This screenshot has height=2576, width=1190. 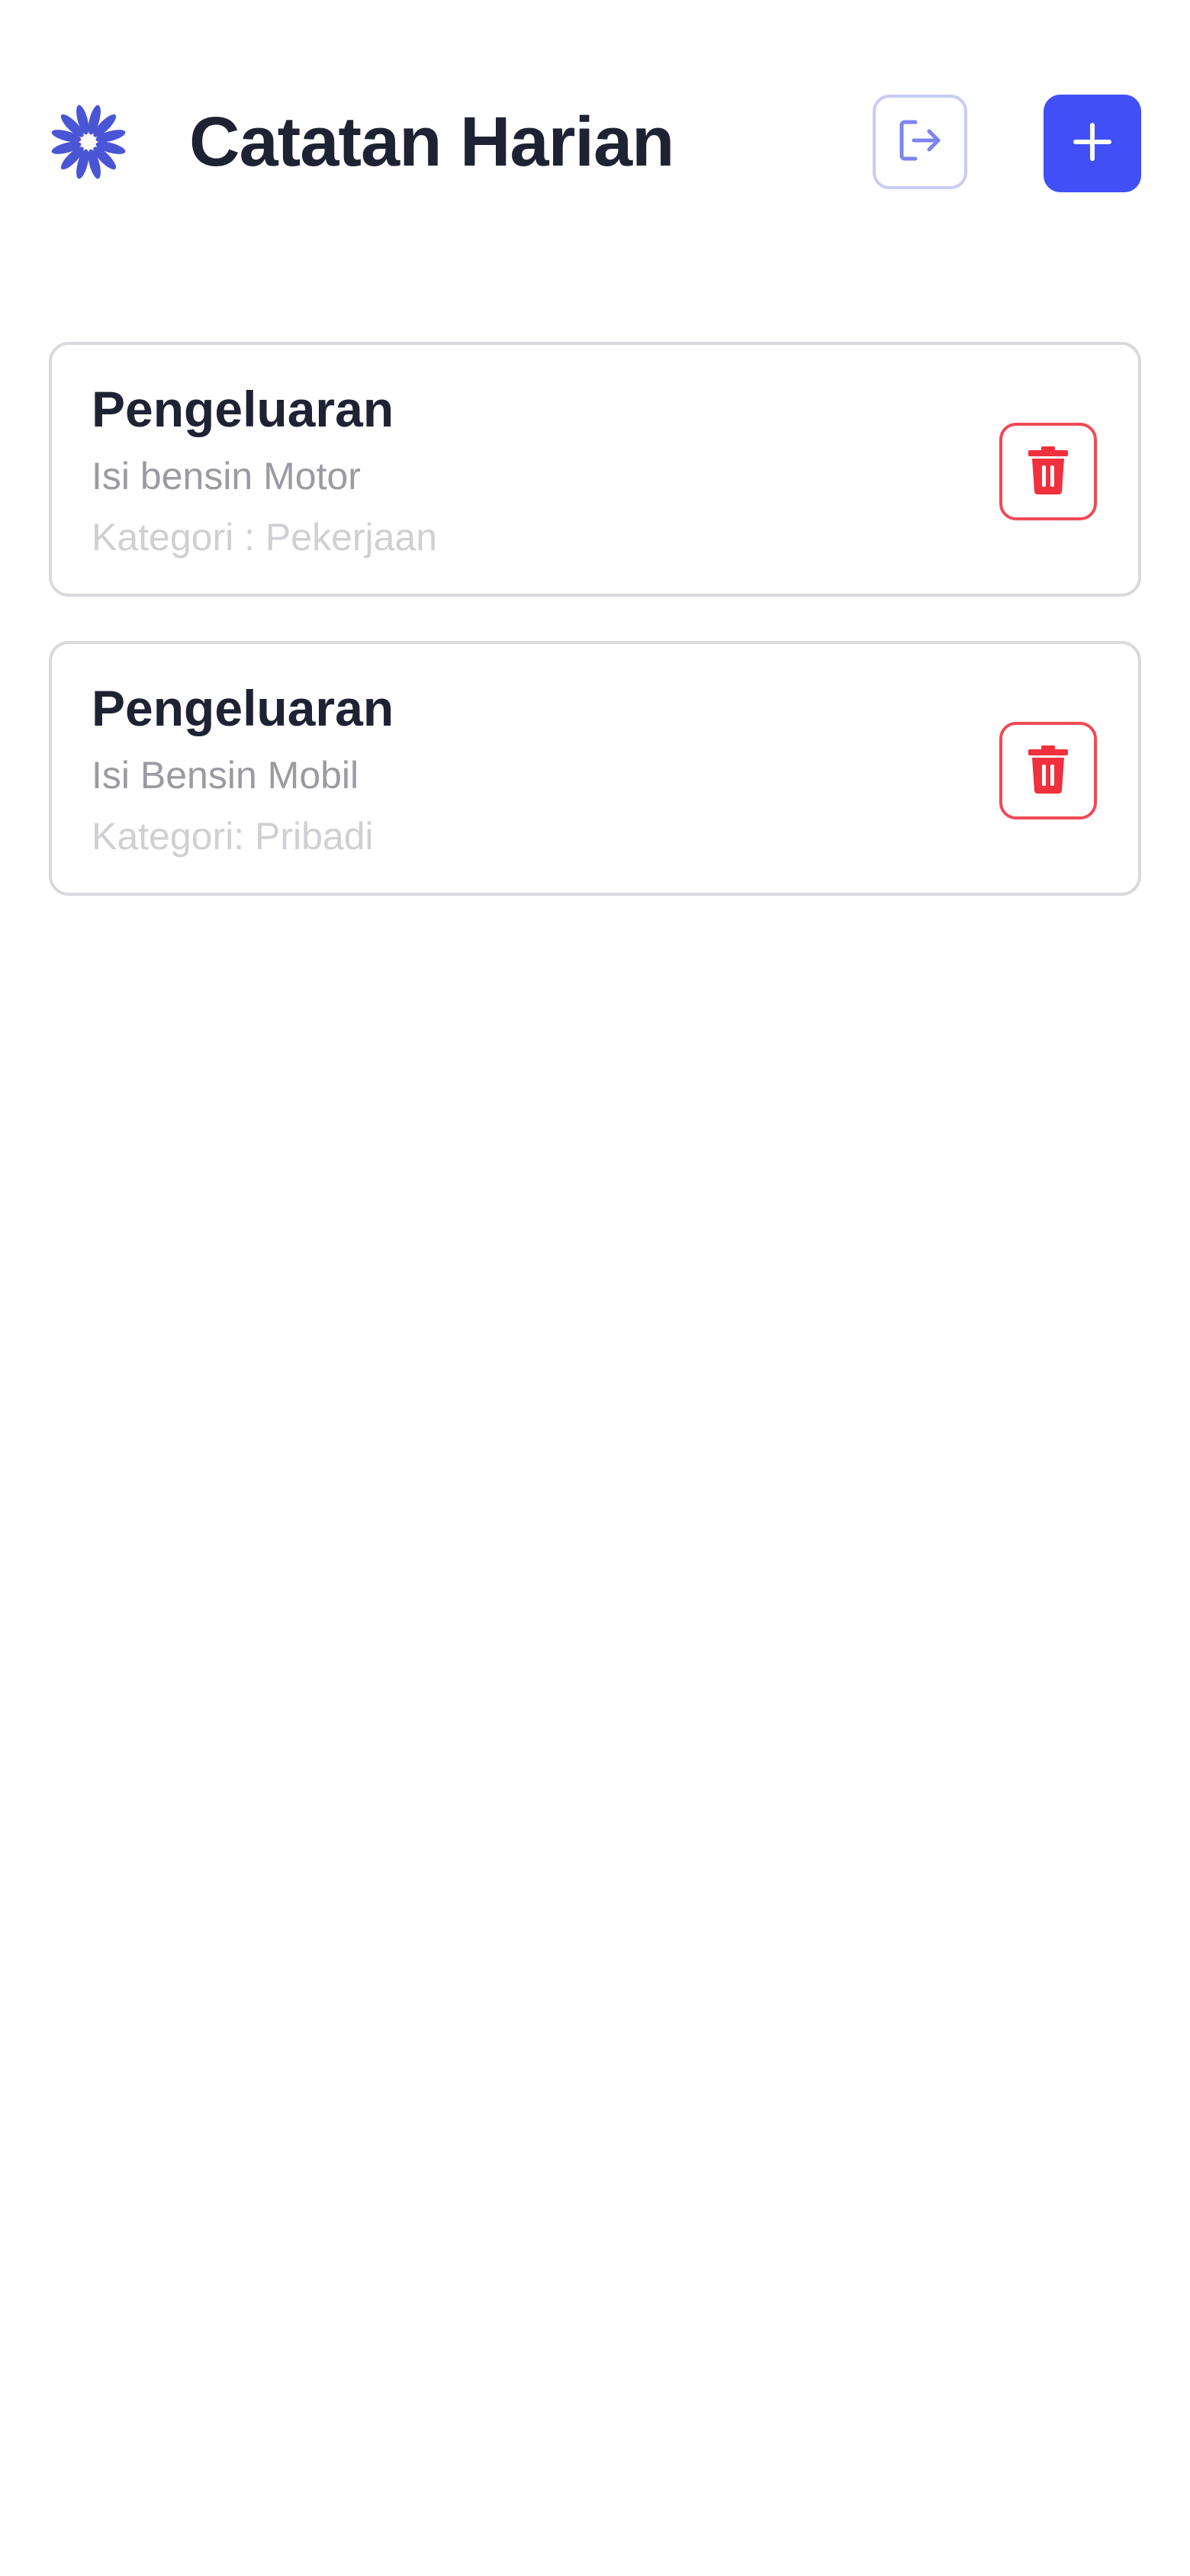 I want to click on flower-logo-icon, so click(x=88, y=142).